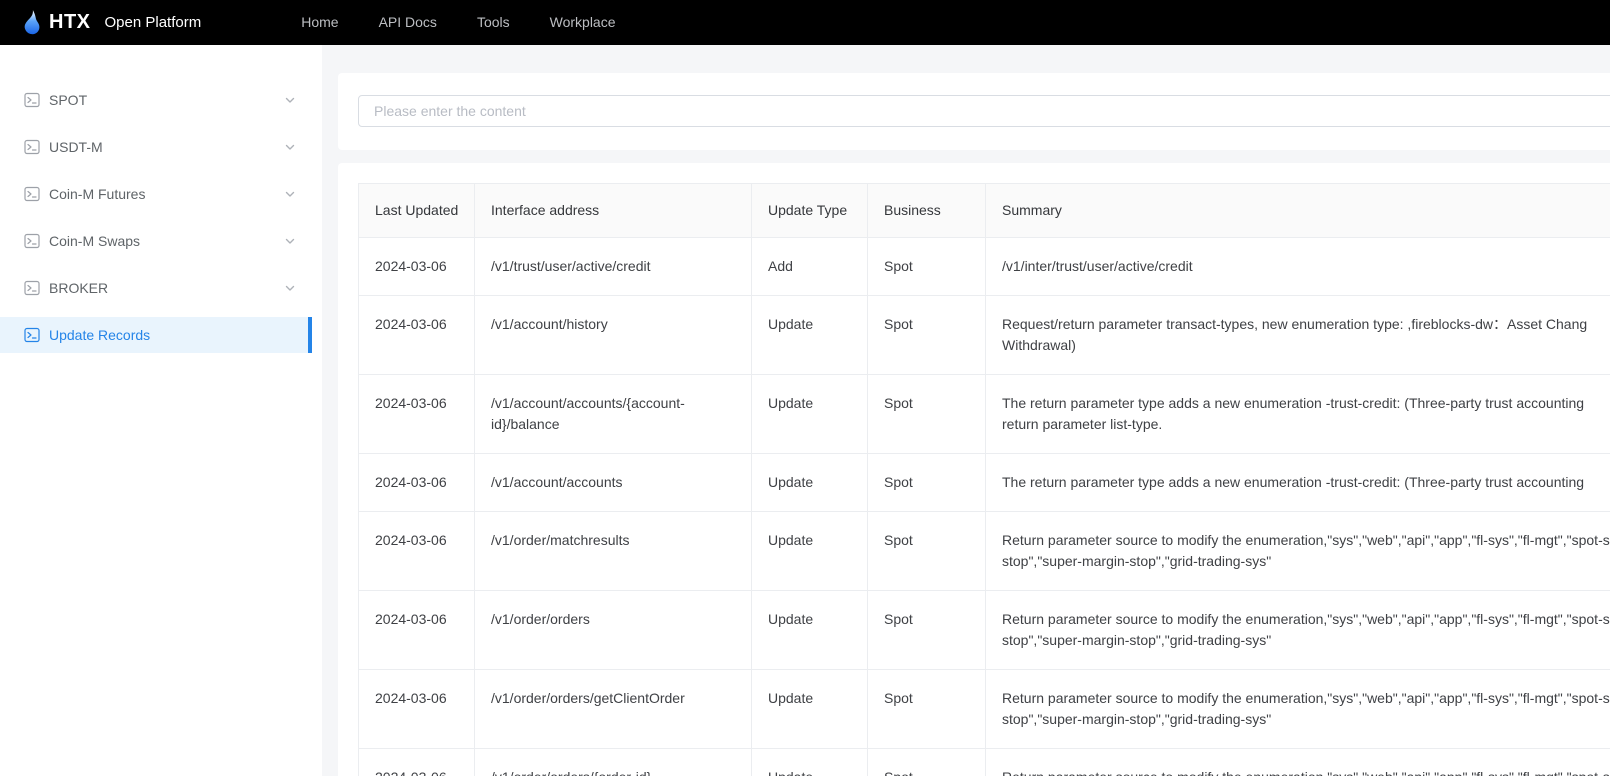  What do you see at coordinates (613, 551) in the screenshot?
I see `cell-interface-address: /v1/order/matchresults` at bounding box center [613, 551].